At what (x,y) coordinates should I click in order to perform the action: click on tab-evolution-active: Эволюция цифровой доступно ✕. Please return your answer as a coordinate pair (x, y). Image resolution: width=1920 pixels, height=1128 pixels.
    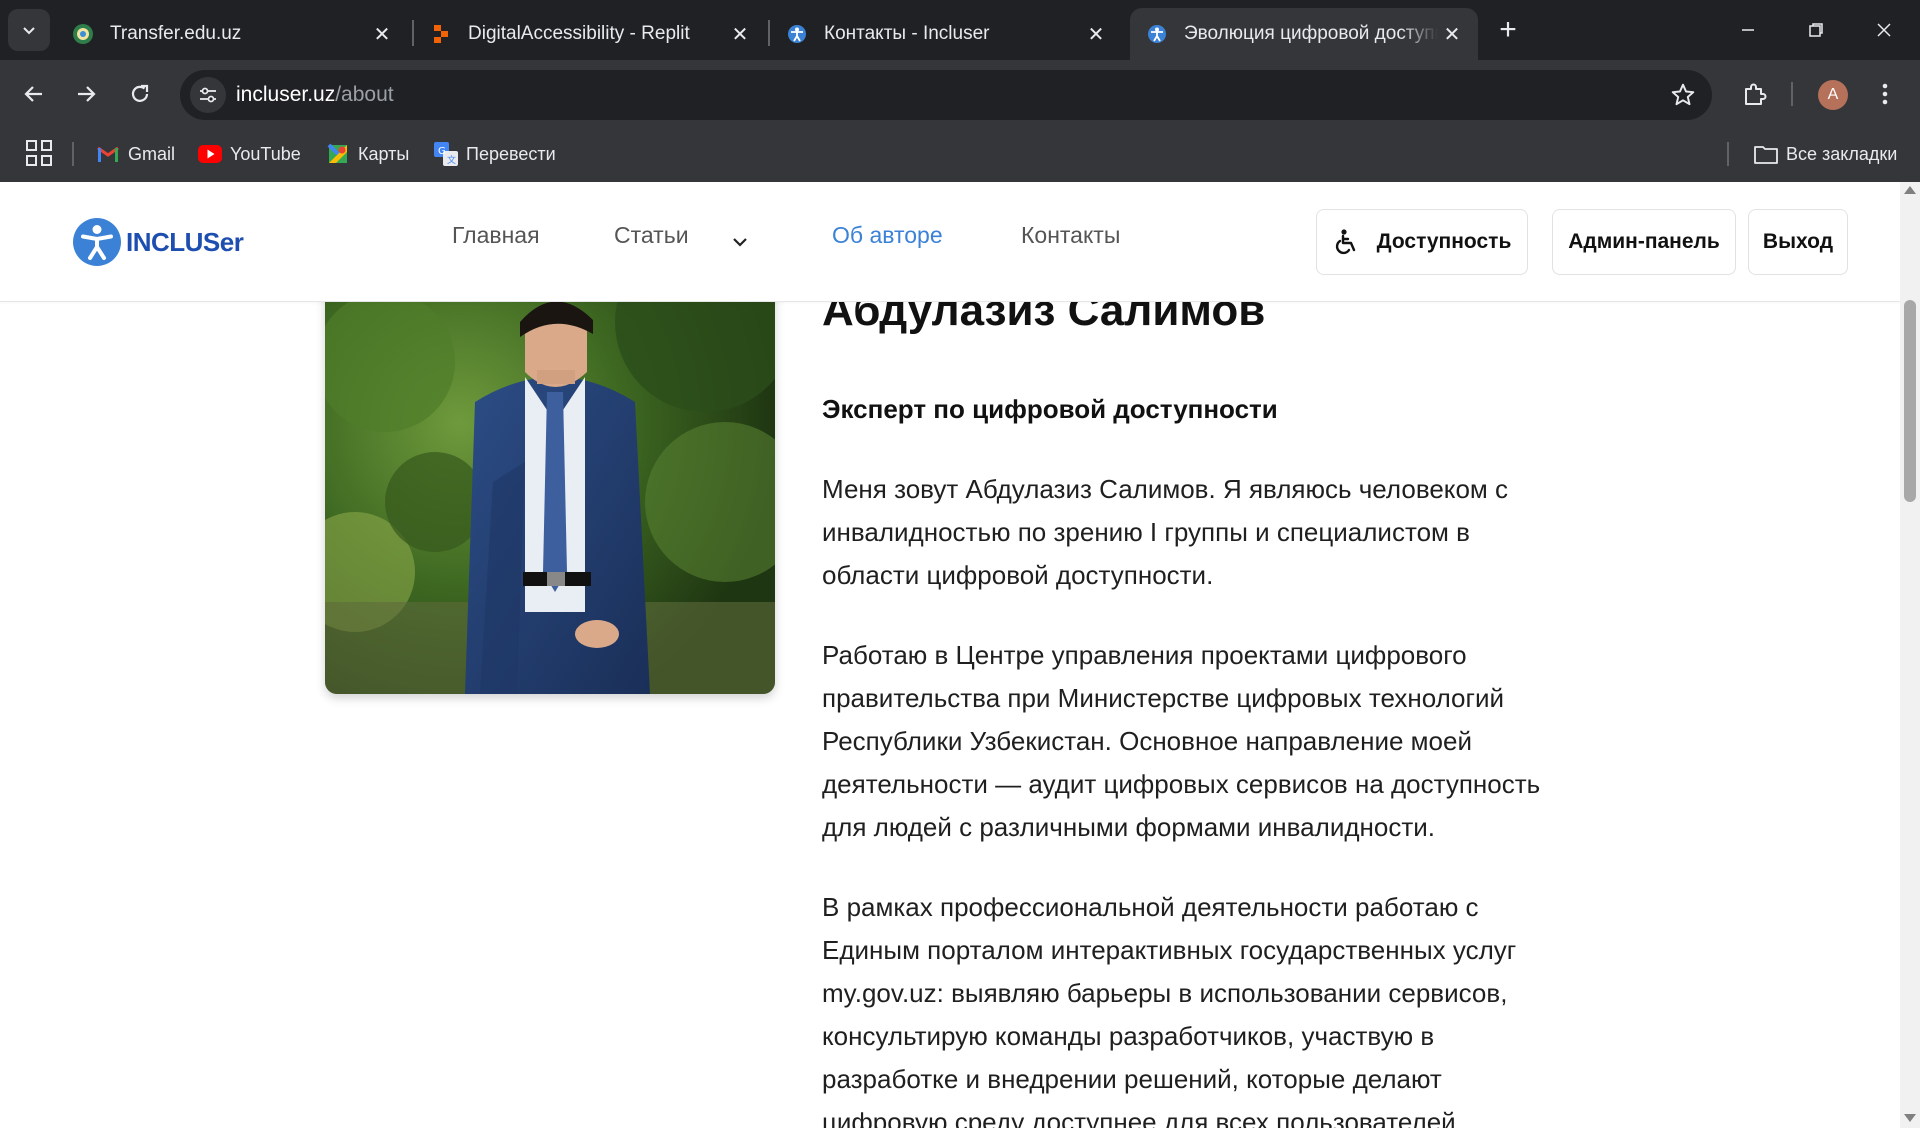
    Looking at the image, I should click on (1304, 34).